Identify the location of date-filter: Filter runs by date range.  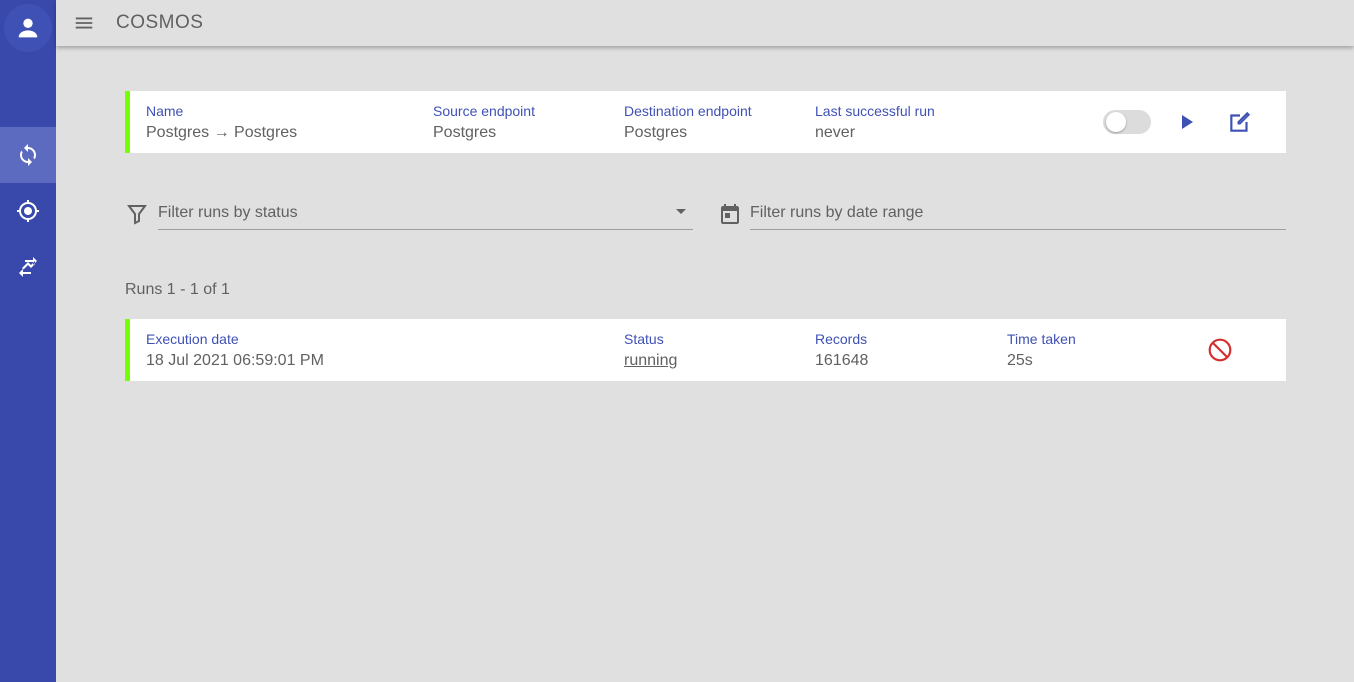
(1002, 214).